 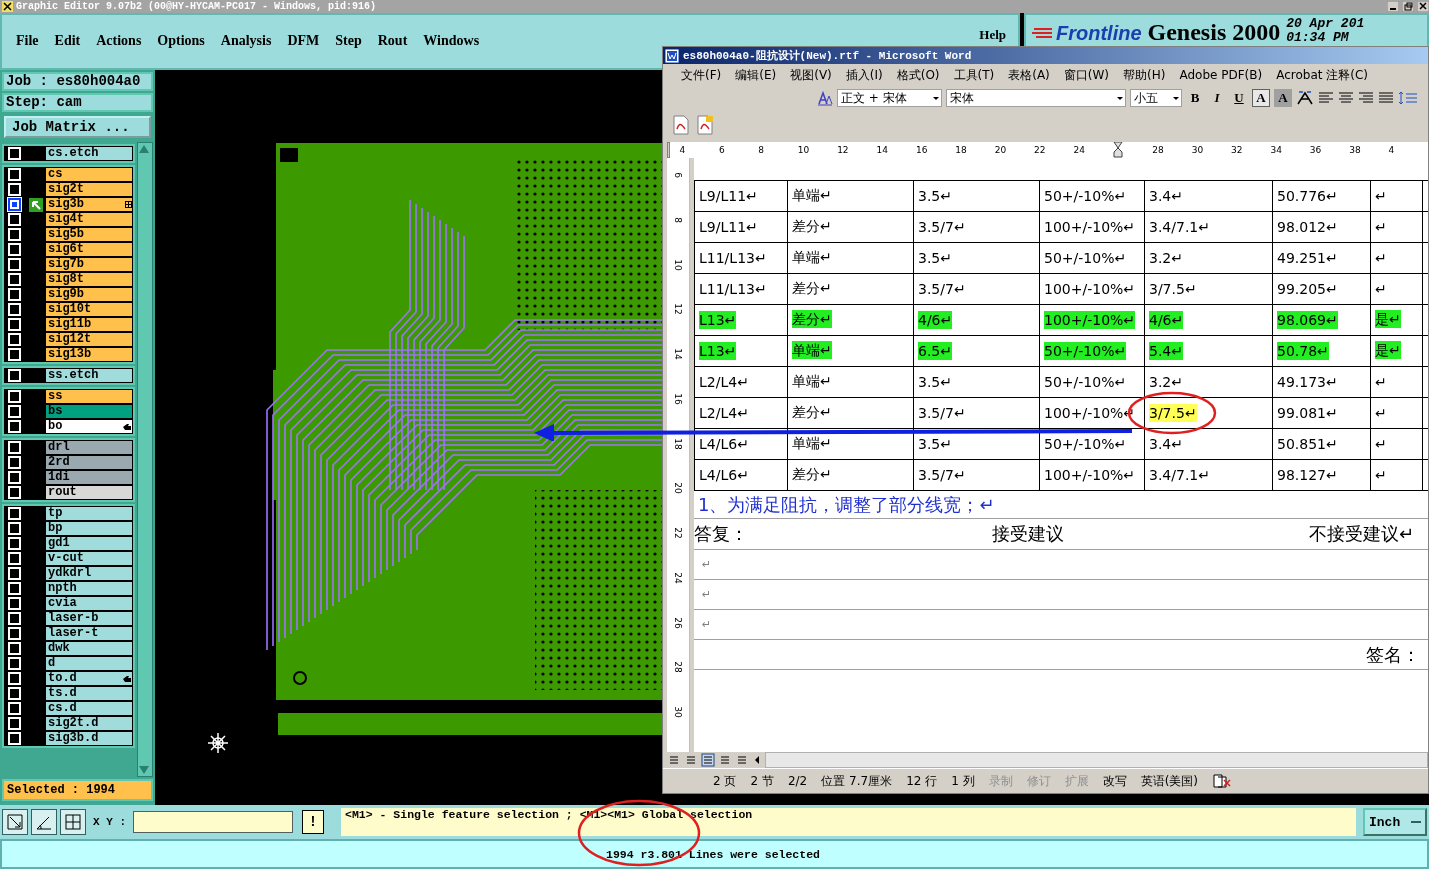 What do you see at coordinates (1322, 75) in the screenshot?
I see `menu-item: Acrobat 注释(C)` at bounding box center [1322, 75].